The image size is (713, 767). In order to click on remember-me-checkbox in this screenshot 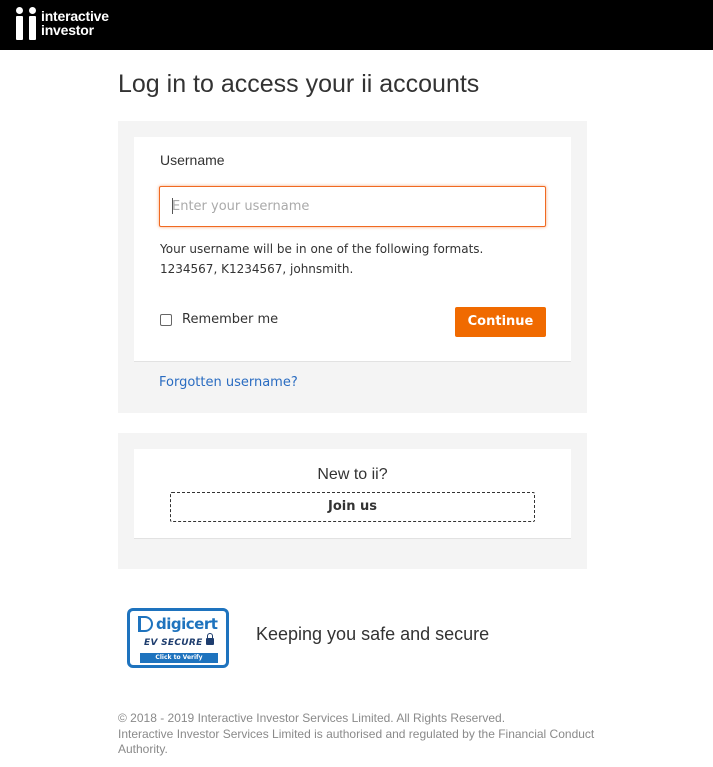, I will do `click(166, 319)`.